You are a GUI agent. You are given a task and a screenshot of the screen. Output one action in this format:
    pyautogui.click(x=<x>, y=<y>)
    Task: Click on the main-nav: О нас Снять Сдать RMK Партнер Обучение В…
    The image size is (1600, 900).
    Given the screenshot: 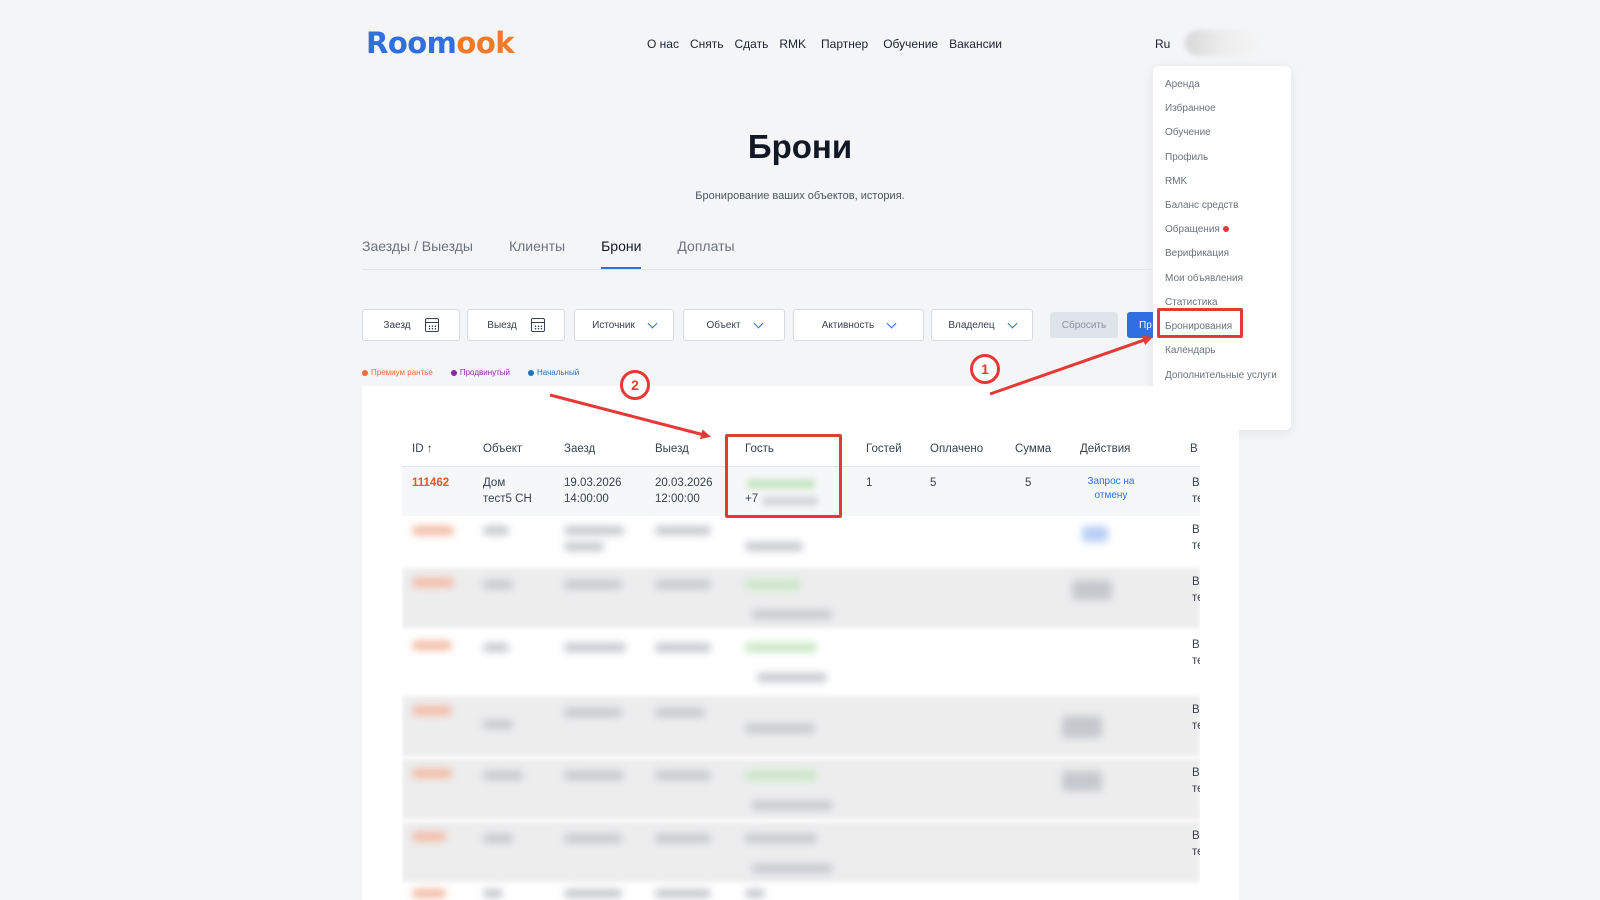 What is the action you would take?
    pyautogui.click(x=824, y=44)
    